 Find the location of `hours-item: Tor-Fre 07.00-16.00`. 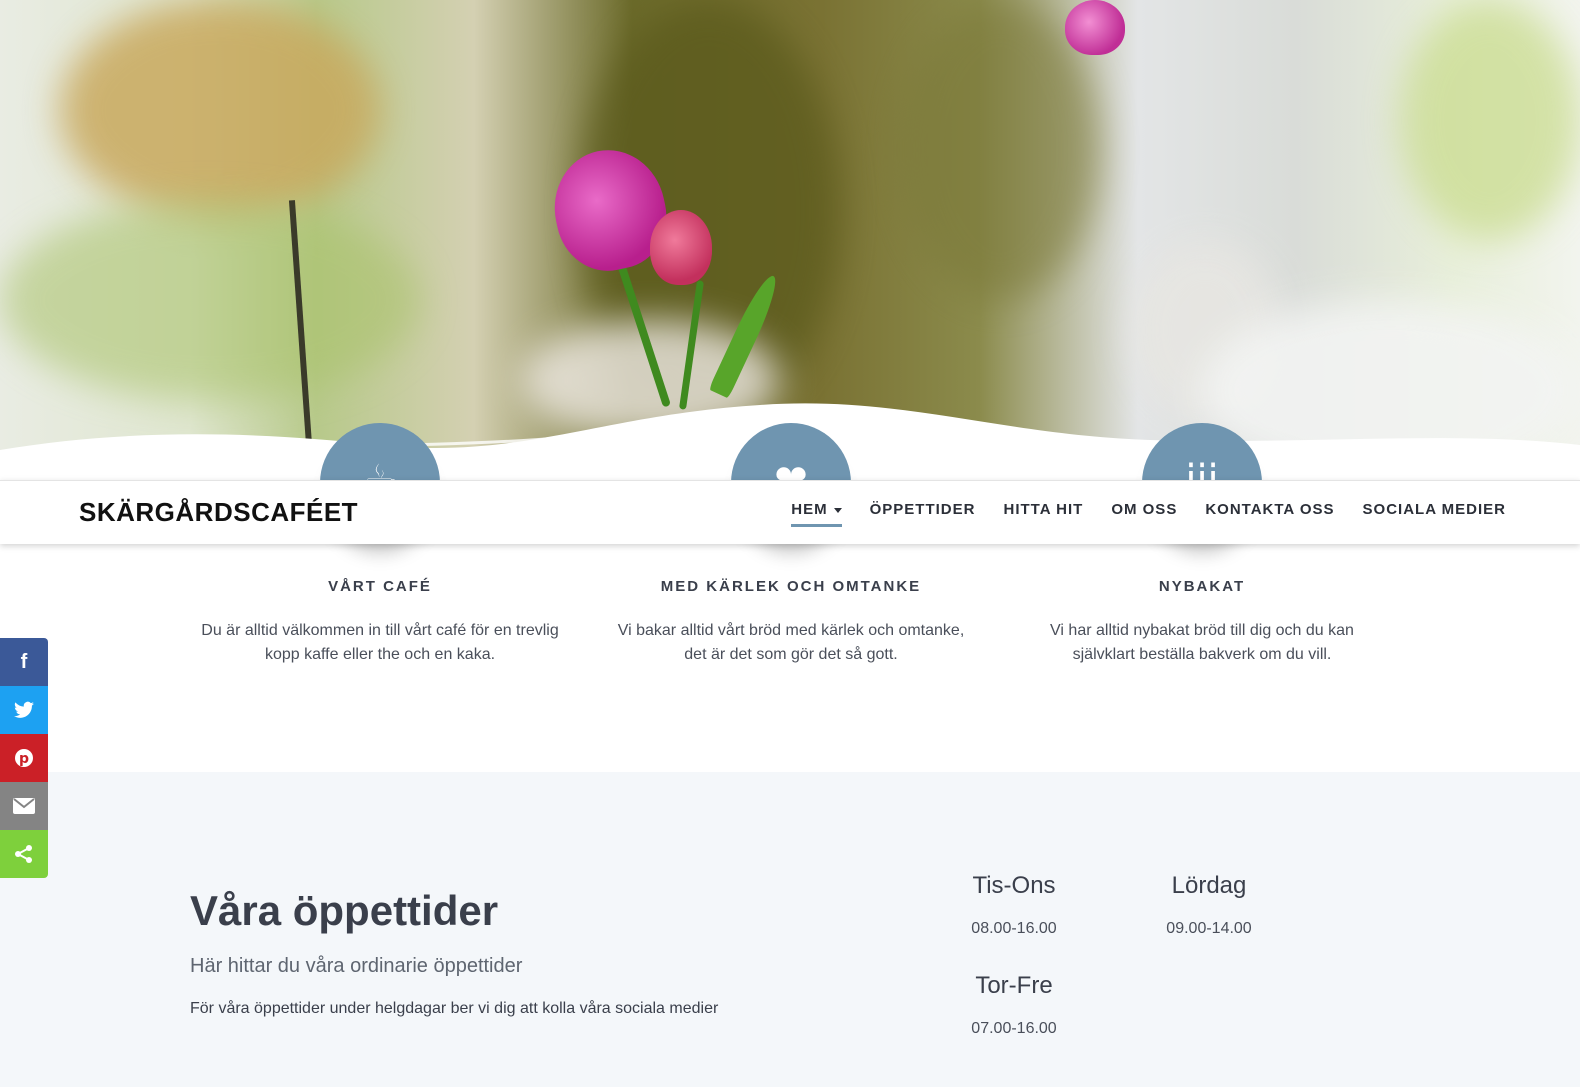

hours-item: Tor-Fre 07.00-16.00 is located at coordinates (1014, 1005).